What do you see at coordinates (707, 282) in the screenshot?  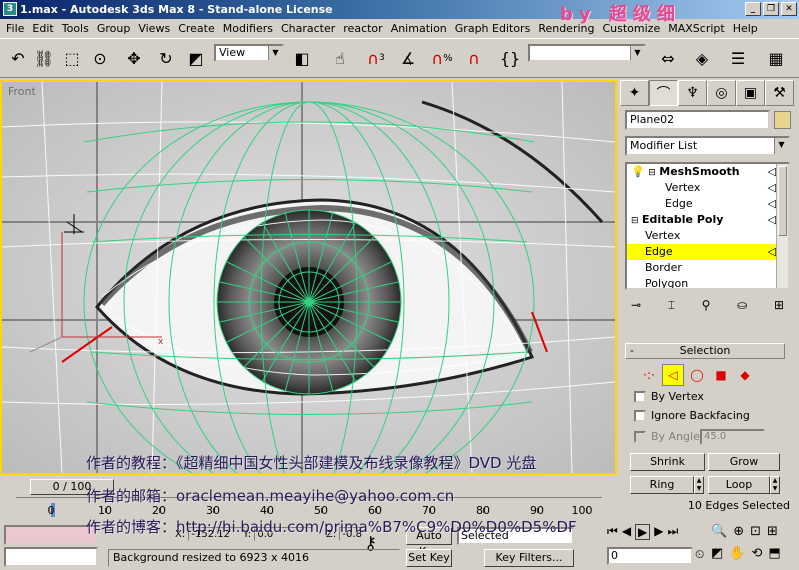 I see `stack-item-polygon: Polygon` at bounding box center [707, 282].